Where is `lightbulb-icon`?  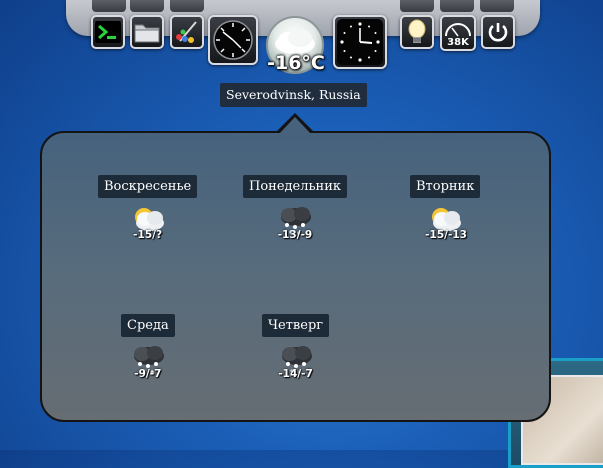 lightbulb-icon is located at coordinates (417, 31).